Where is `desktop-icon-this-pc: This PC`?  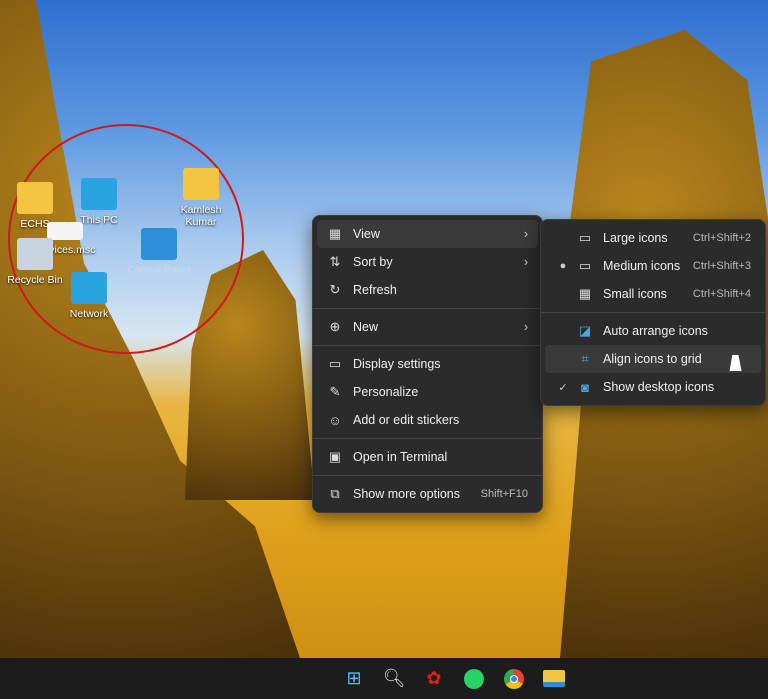
desktop-icon-this-pc: This PC is located at coordinates (99, 202).